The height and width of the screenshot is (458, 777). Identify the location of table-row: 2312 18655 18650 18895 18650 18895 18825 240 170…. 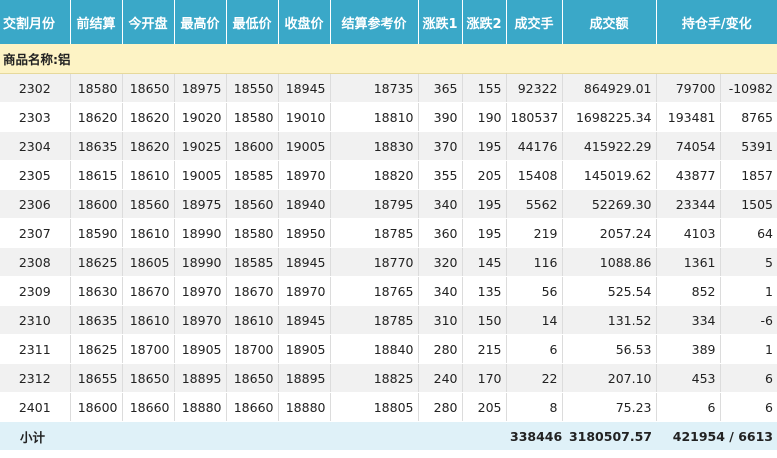
(388, 378).